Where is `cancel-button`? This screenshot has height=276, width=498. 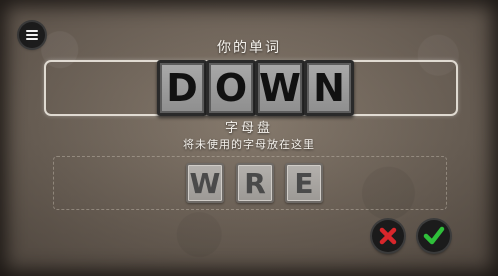
cancel-button is located at coordinates (388, 236).